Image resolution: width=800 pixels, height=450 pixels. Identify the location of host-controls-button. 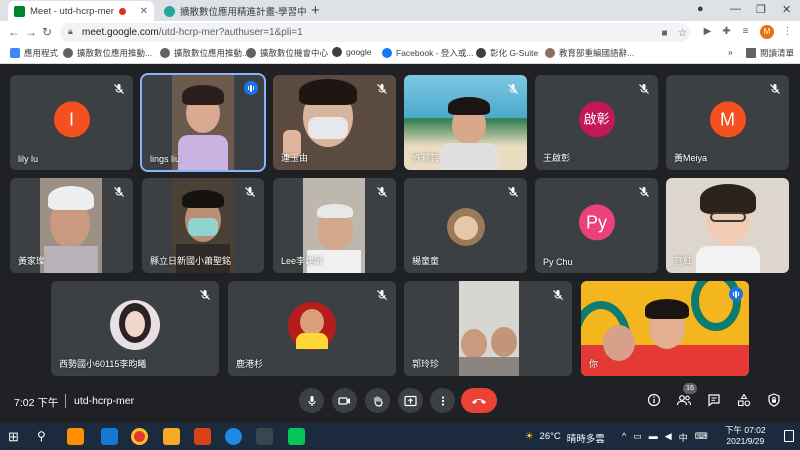
(774, 400).